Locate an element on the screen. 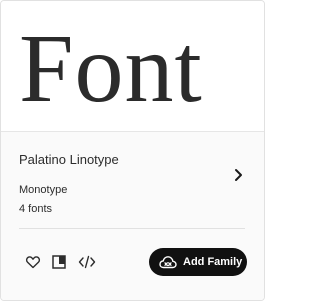 The height and width of the screenshot is (301, 320). add-family-button: Add Family is located at coordinates (198, 262).